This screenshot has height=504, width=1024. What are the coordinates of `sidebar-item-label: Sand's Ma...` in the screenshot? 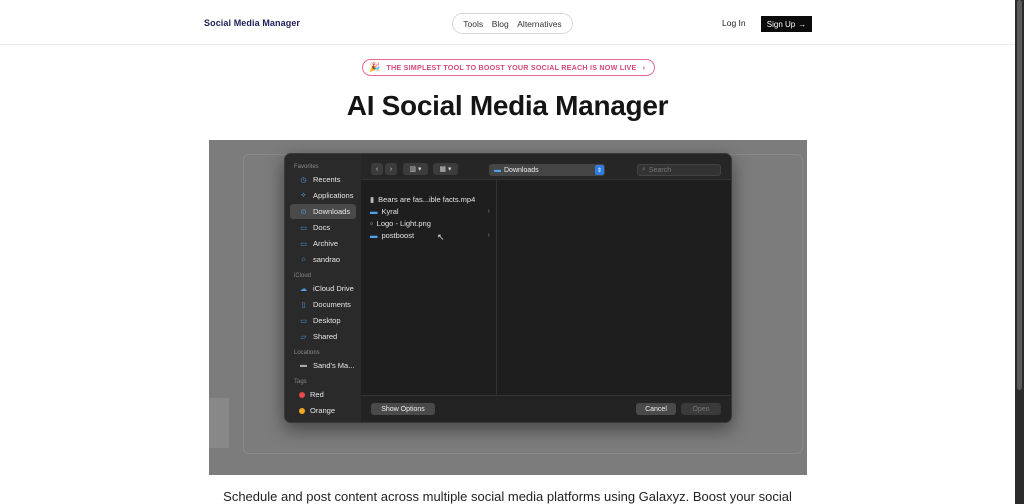 It's located at (334, 365).